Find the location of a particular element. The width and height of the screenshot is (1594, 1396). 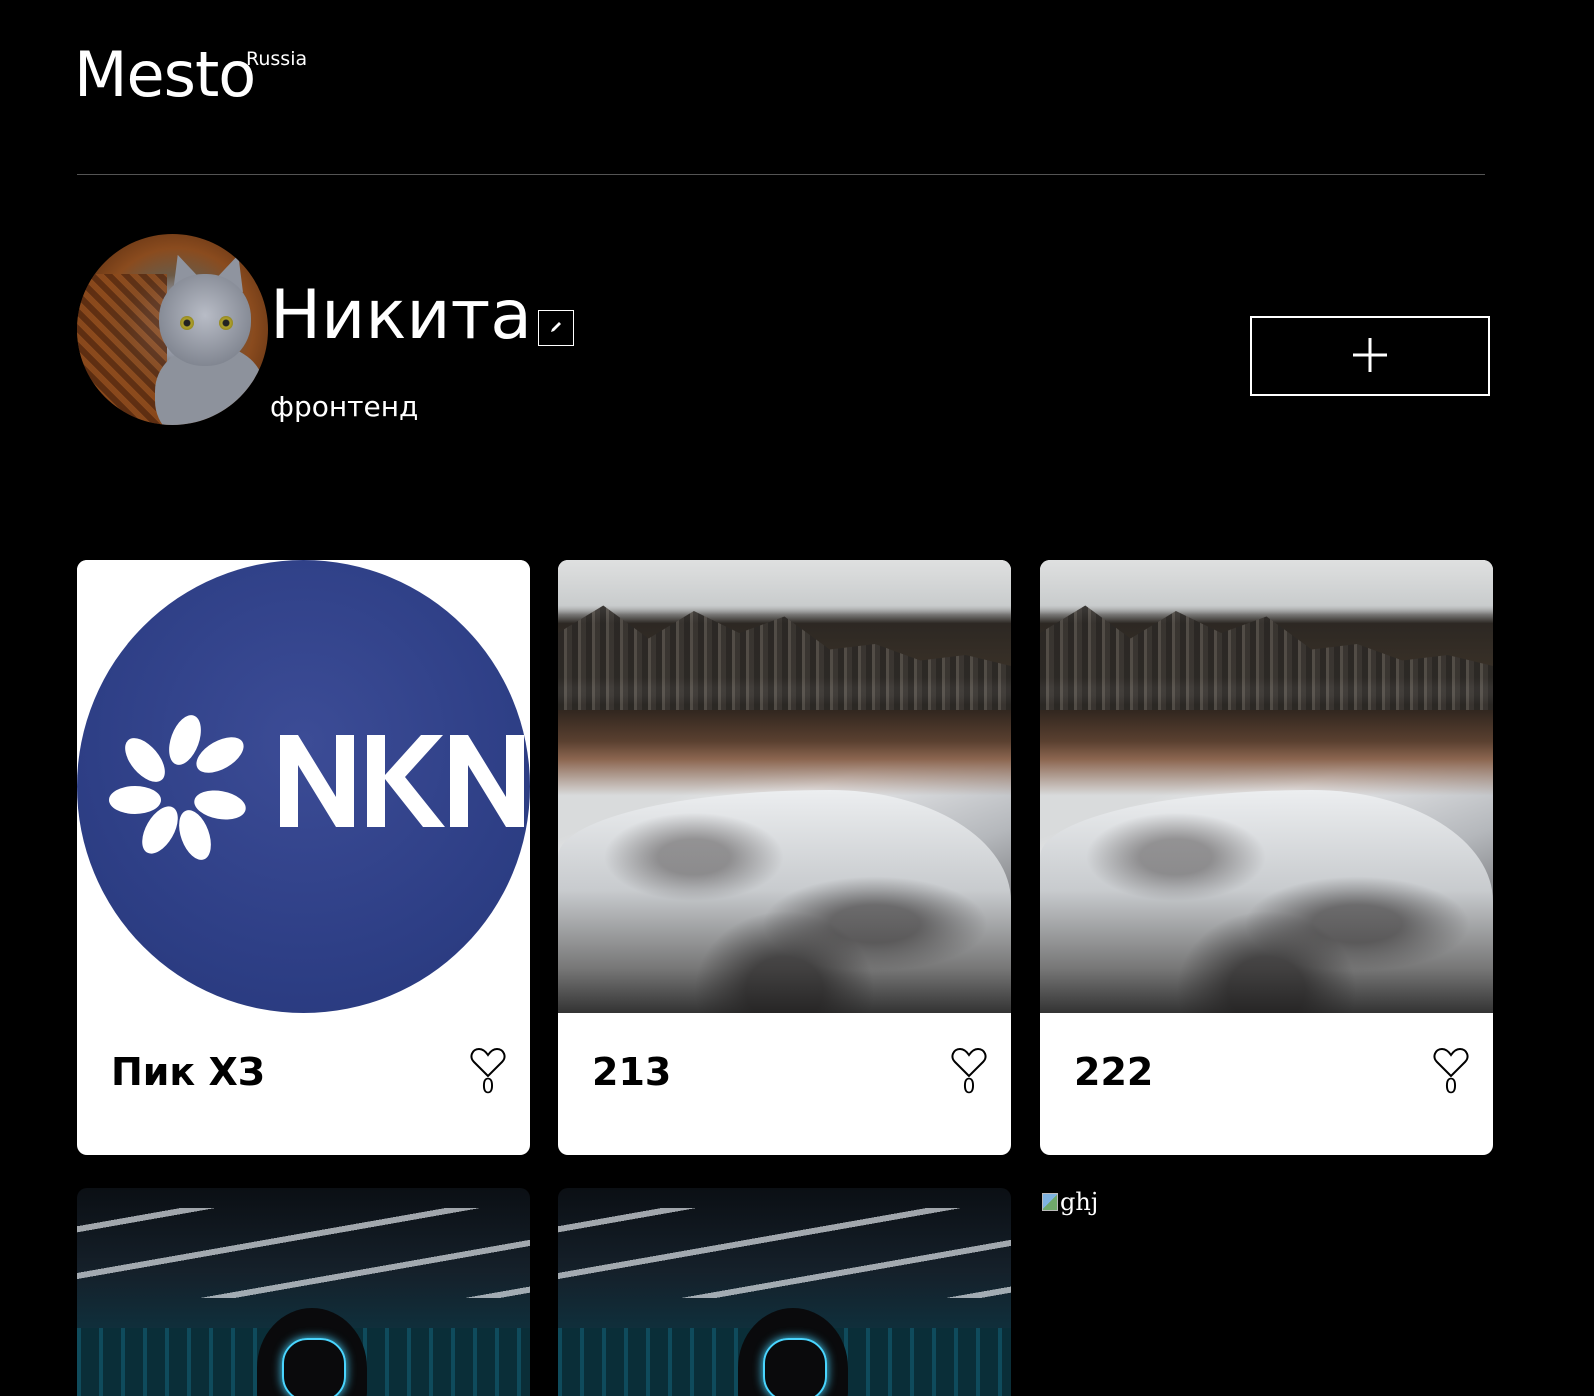

plus-icon is located at coordinates (1370, 356).